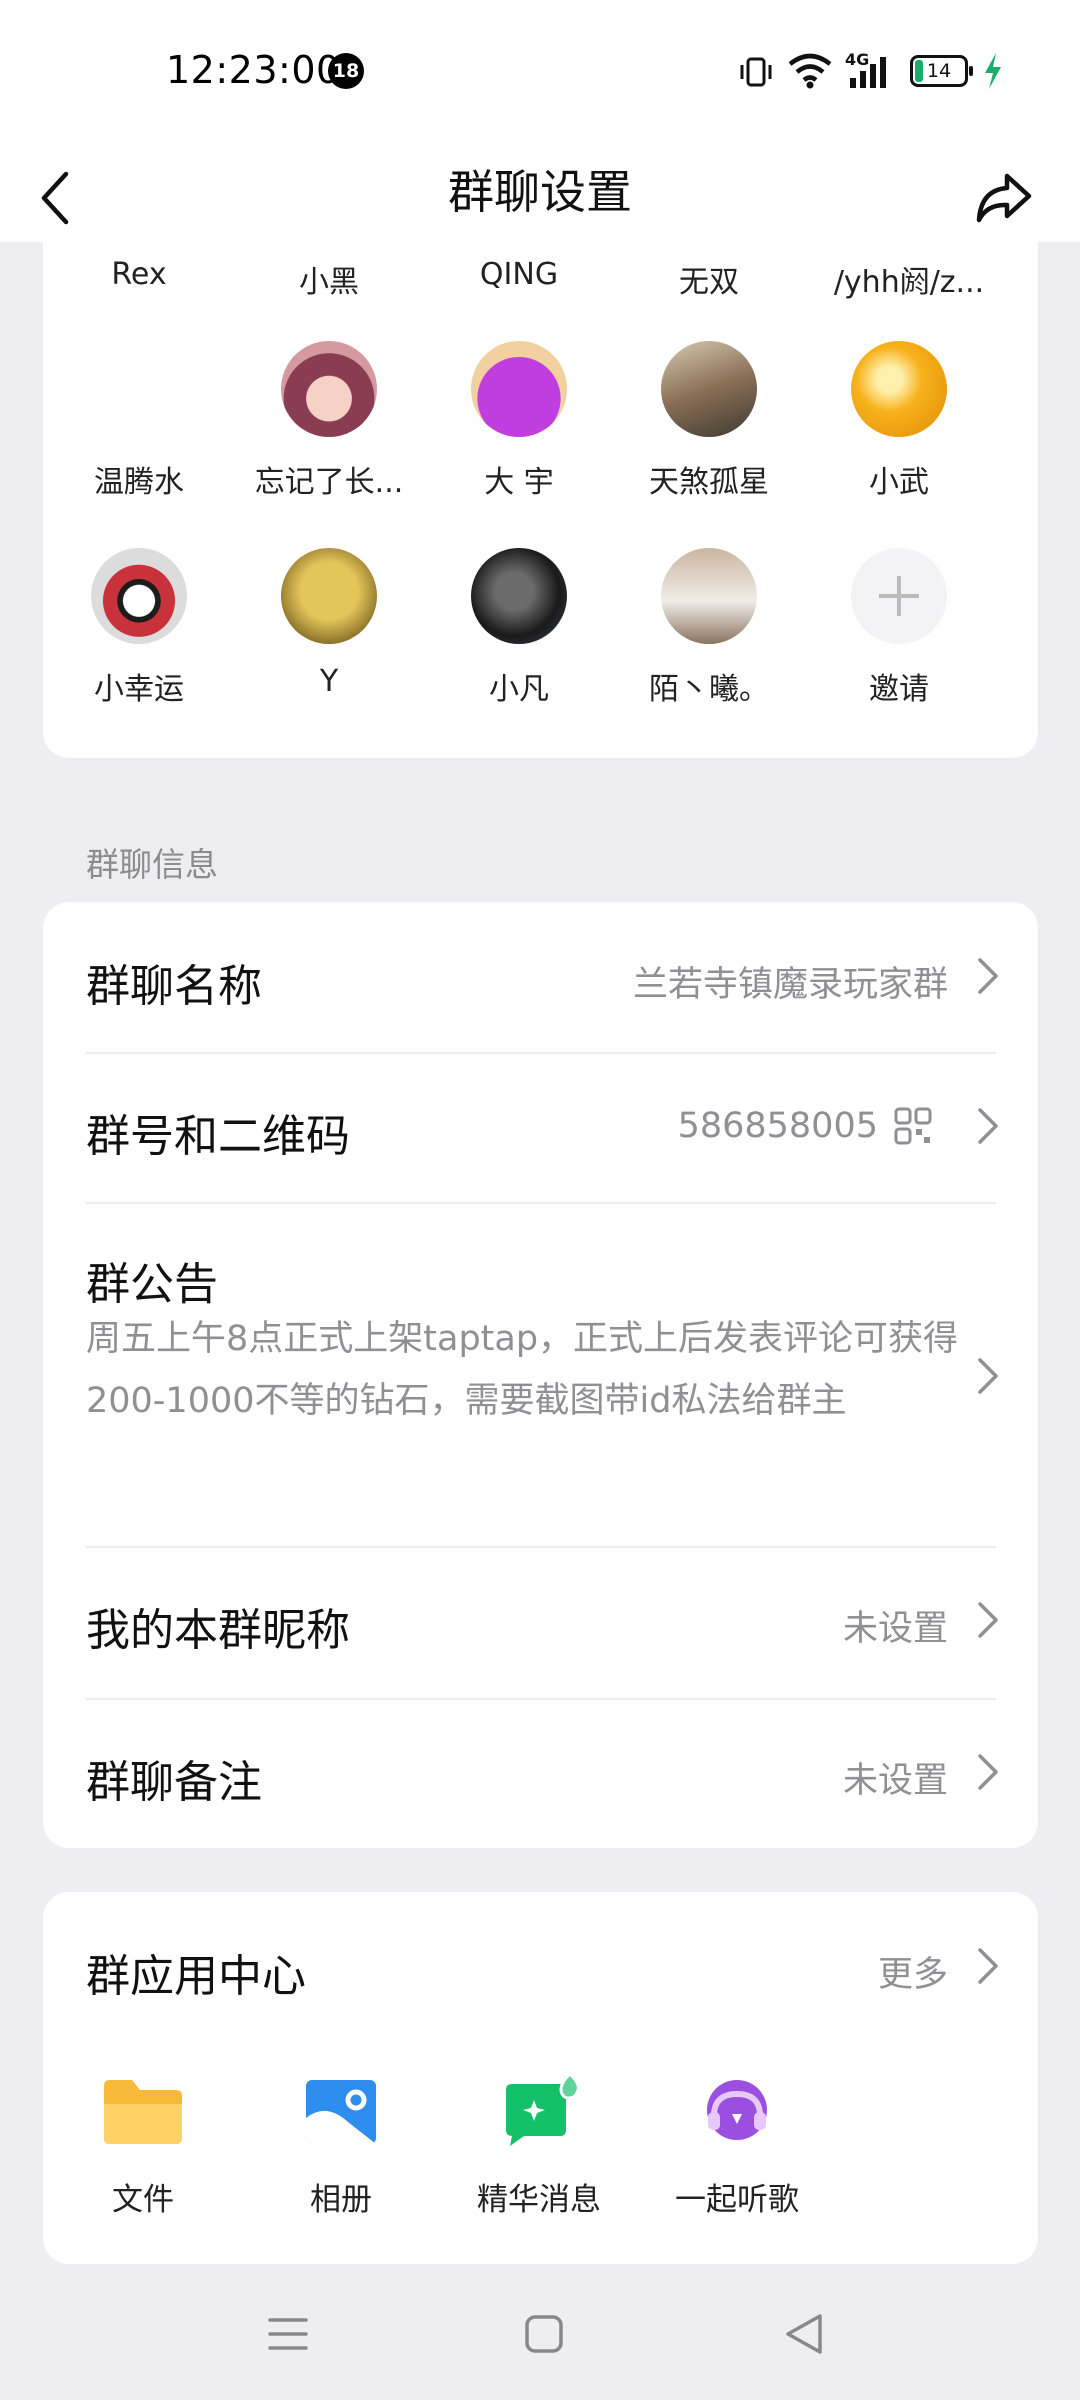 The image size is (1080, 2400). I want to click on member-name: 小黑, so click(329, 282).